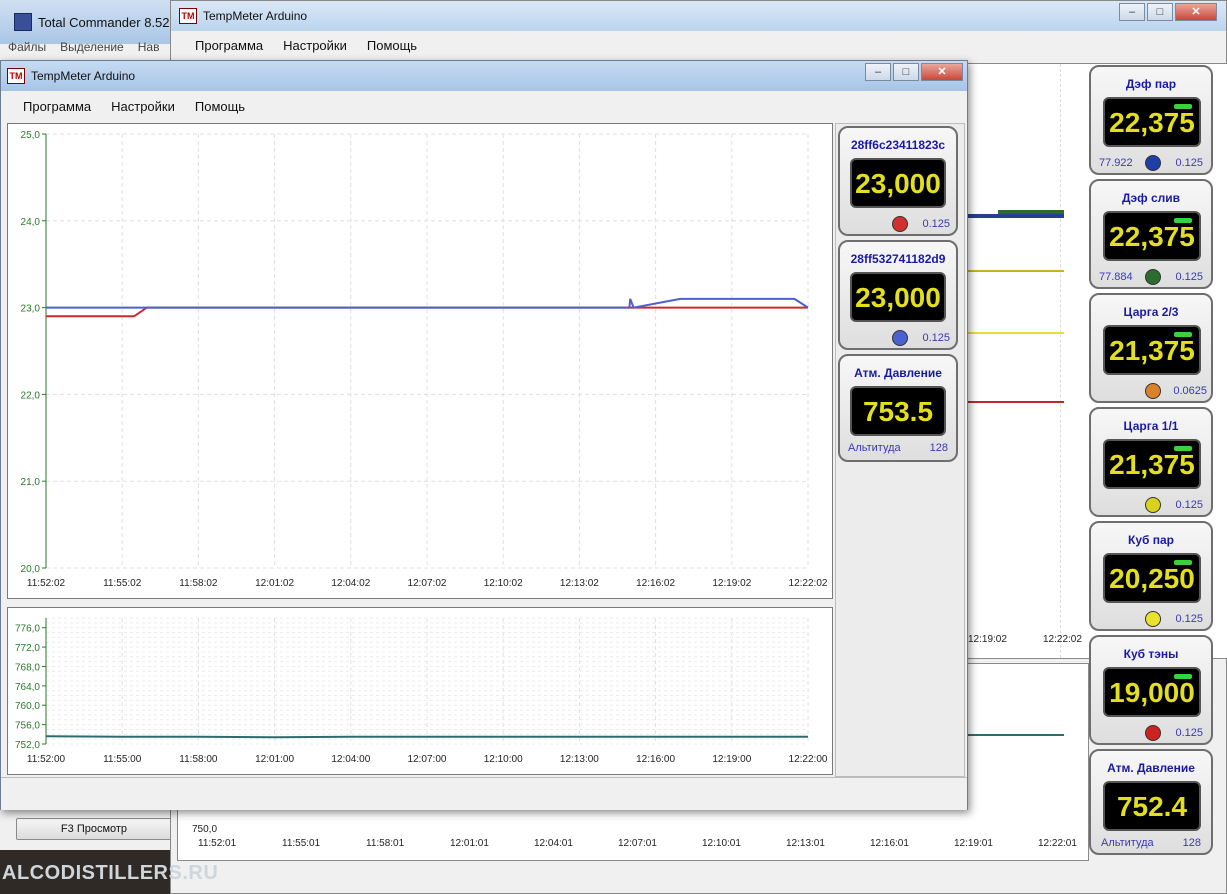 This screenshot has width=1227, height=894. I want to click on pressure-card: Атм. Давление 752.4 Альтитуда 128, so click(1151, 802).